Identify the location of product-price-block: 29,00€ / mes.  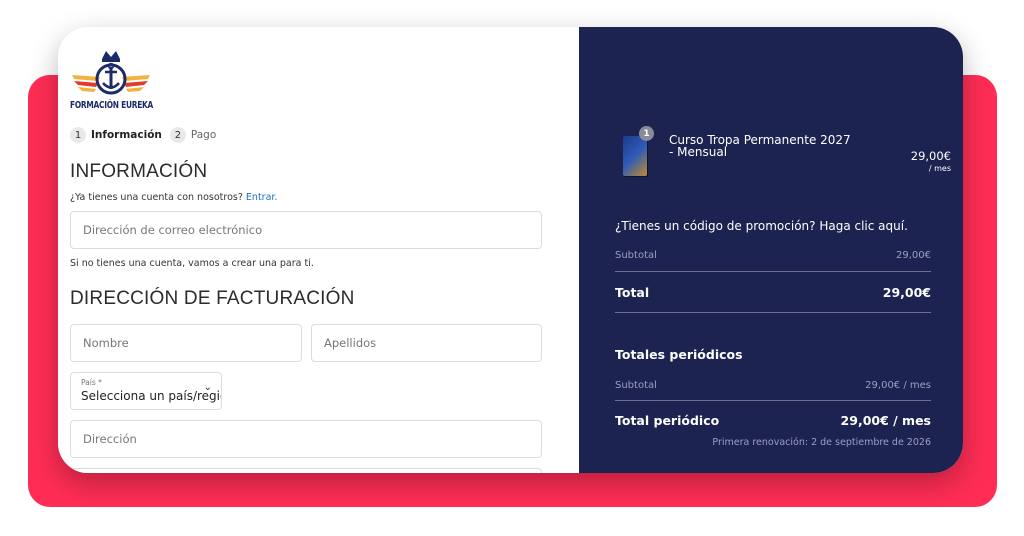
(931, 161).